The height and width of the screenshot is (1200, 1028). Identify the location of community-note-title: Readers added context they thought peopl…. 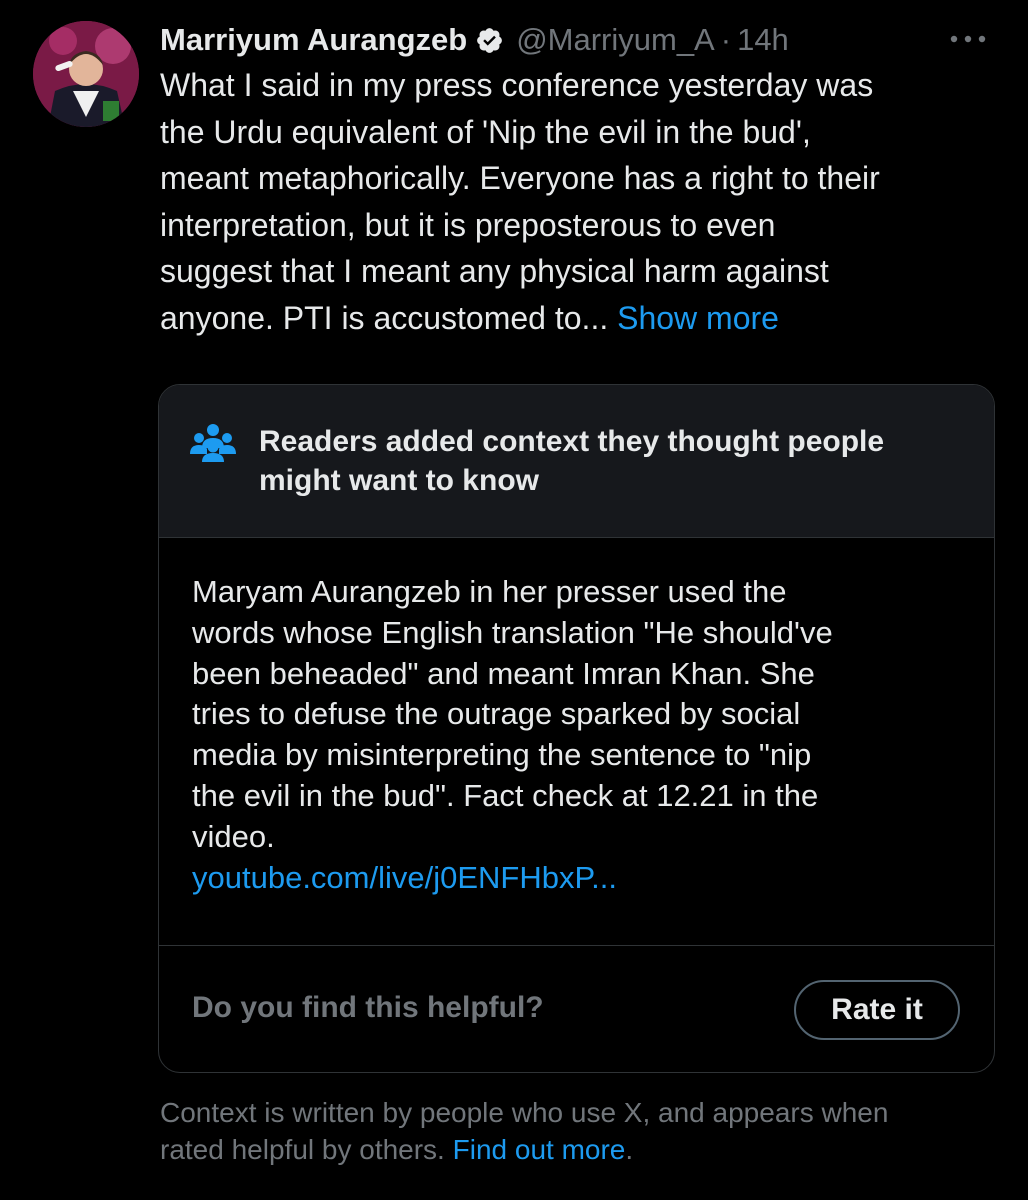
(619, 461).